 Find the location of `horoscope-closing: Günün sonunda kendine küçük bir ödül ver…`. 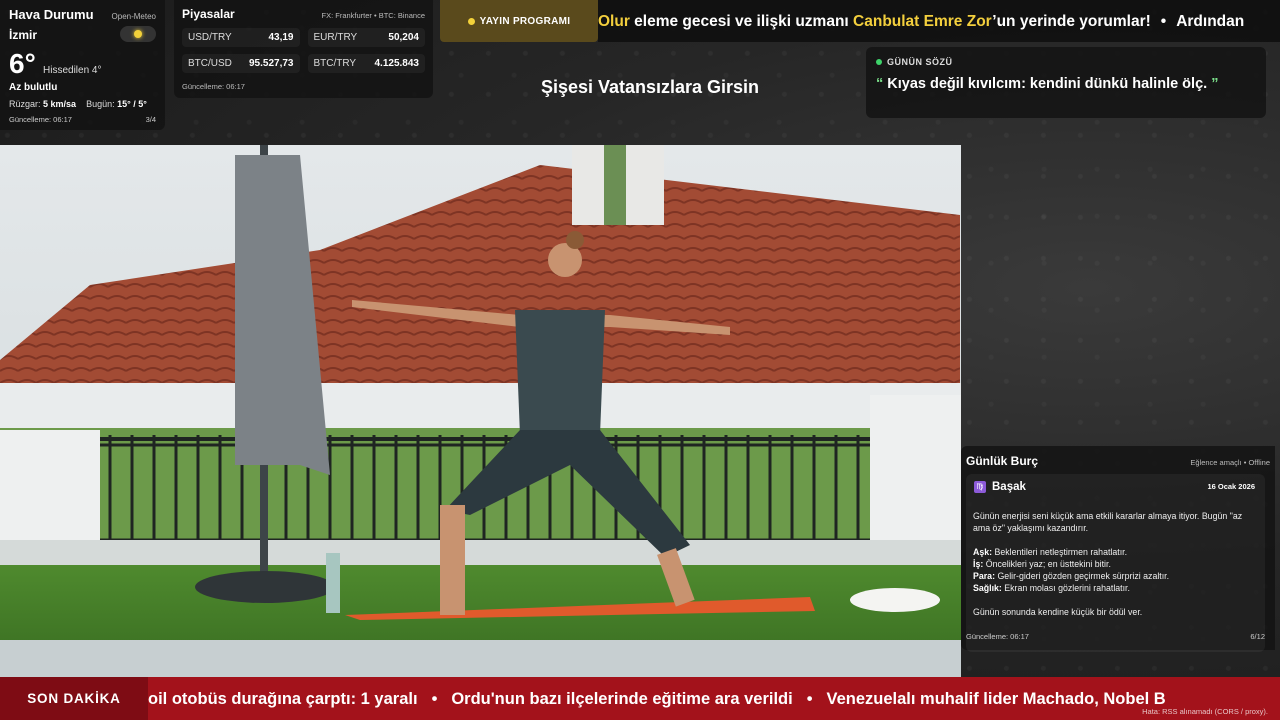

horoscope-closing: Günün sonunda kendine küçük bir ödül ver… is located at coordinates (1058, 612).